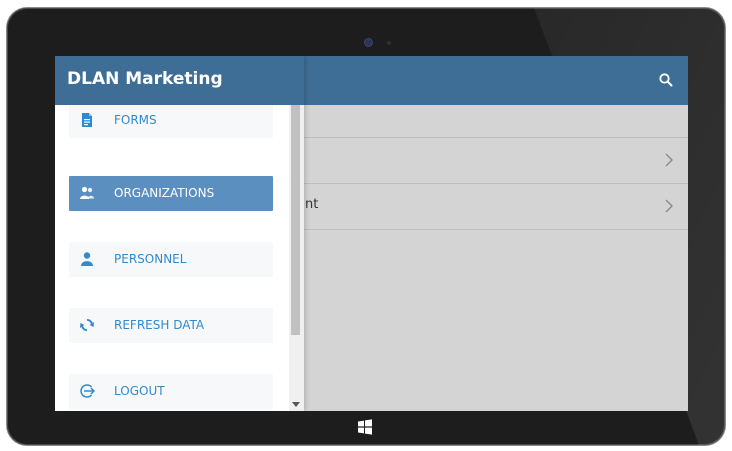 The height and width of the screenshot is (451, 732). What do you see at coordinates (368, 42) in the screenshot?
I see `camera-icon` at bounding box center [368, 42].